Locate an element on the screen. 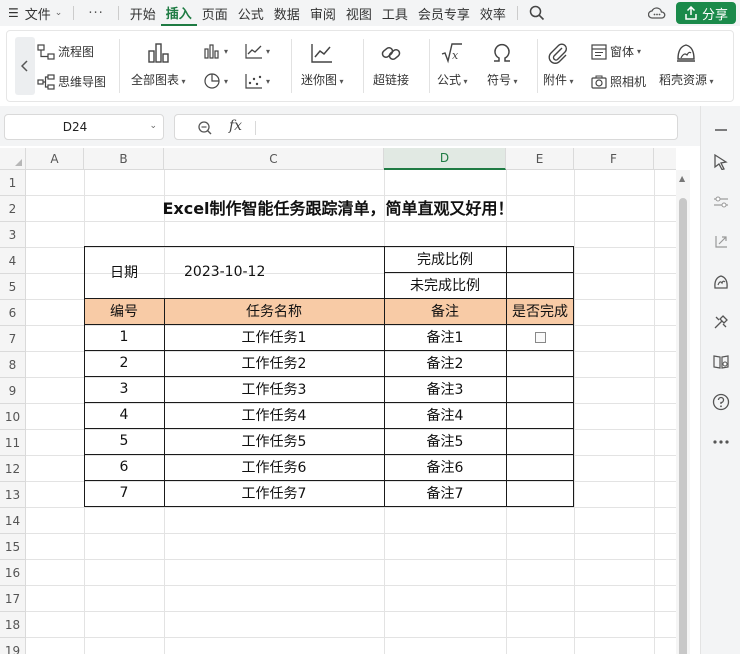 Image resolution: width=740 pixels, height=654 pixels. task-number-cell: 7 is located at coordinates (124, 493).